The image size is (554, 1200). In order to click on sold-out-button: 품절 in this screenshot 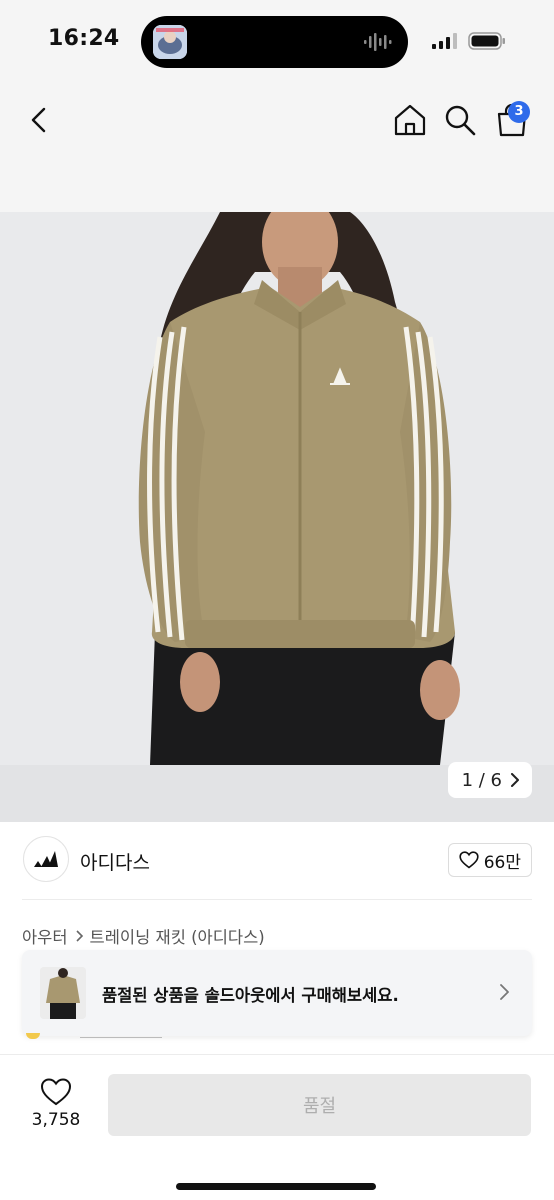, I will do `click(319, 1105)`.